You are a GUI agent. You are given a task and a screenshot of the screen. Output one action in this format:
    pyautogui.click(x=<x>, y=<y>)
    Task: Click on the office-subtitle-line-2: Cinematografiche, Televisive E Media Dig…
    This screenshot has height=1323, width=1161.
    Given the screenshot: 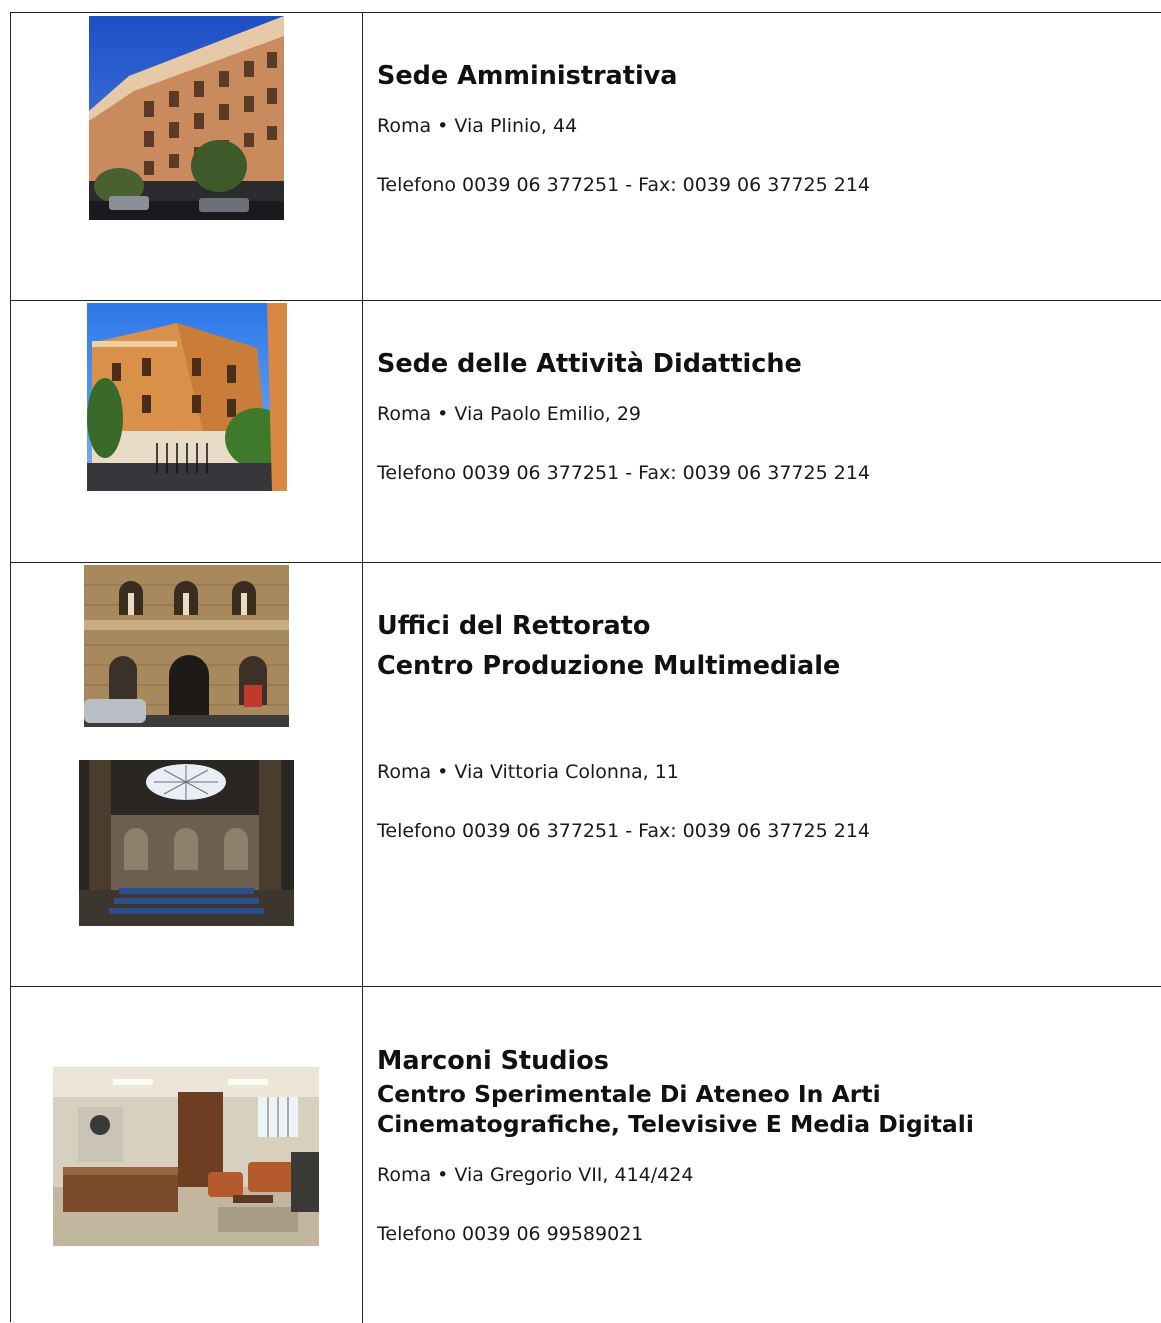 What is the action you would take?
    pyautogui.click(x=675, y=1124)
    